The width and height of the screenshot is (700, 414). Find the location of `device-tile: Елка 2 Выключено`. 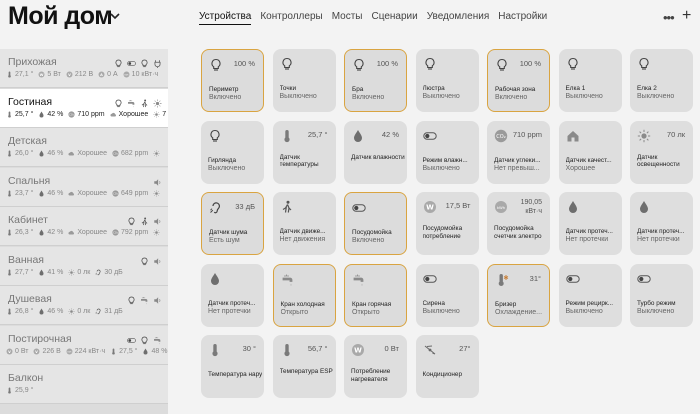

device-tile: Елка 2 Выключено is located at coordinates (661, 80).